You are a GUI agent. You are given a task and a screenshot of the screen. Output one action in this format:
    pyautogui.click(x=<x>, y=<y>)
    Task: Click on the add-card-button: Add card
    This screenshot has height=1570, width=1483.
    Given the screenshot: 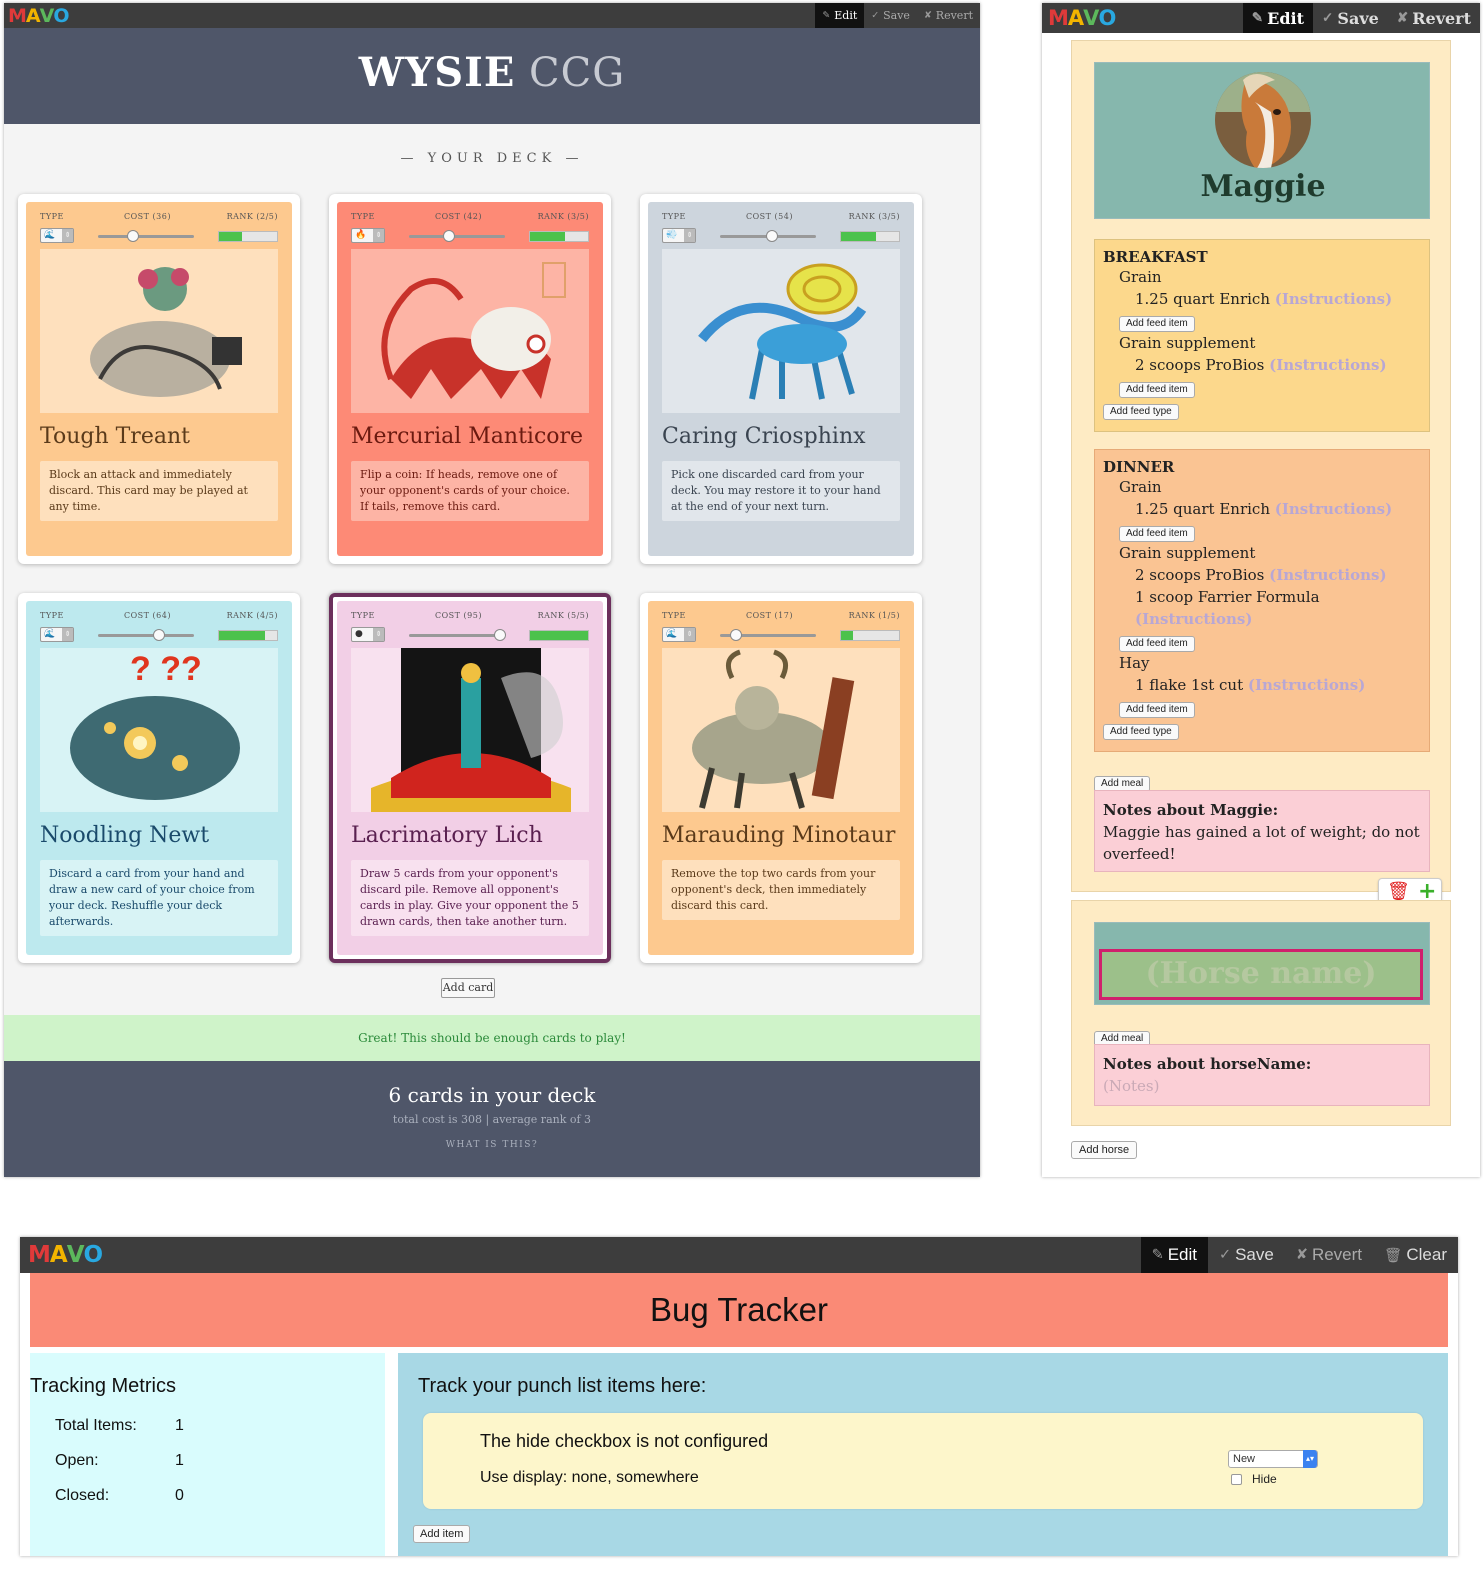 What is the action you would take?
    pyautogui.click(x=468, y=988)
    